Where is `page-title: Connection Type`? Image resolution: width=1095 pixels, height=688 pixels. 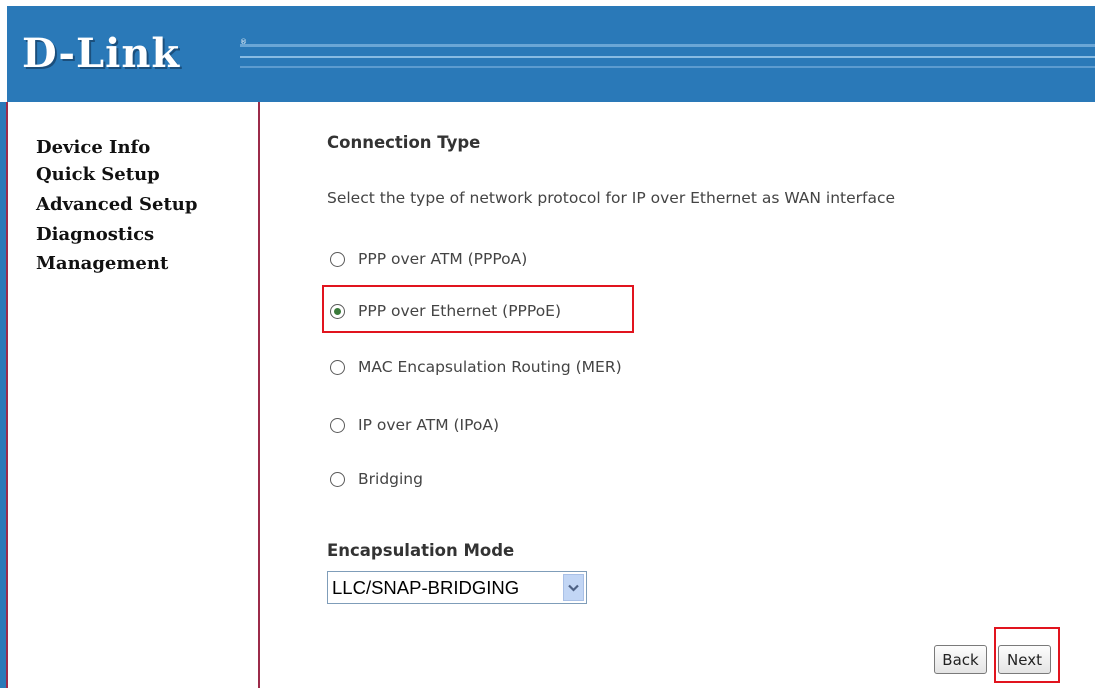
page-title: Connection Type is located at coordinates (404, 142).